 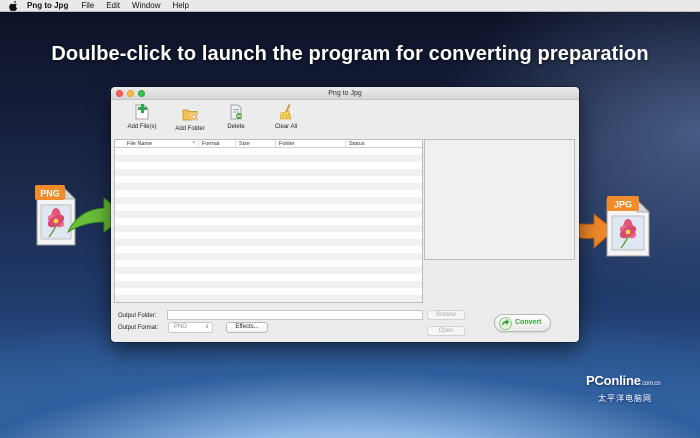 I want to click on menu-app-name: Png to Jpg, so click(x=47, y=5).